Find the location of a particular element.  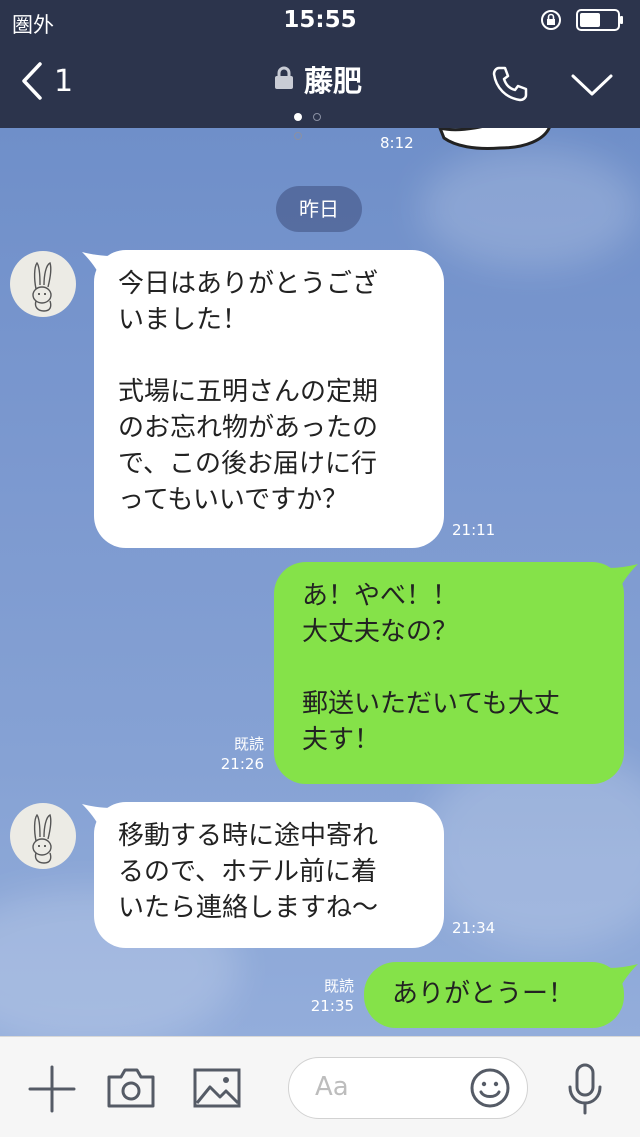

message-meta: 既読 21:35 is located at coordinates (324, 996).